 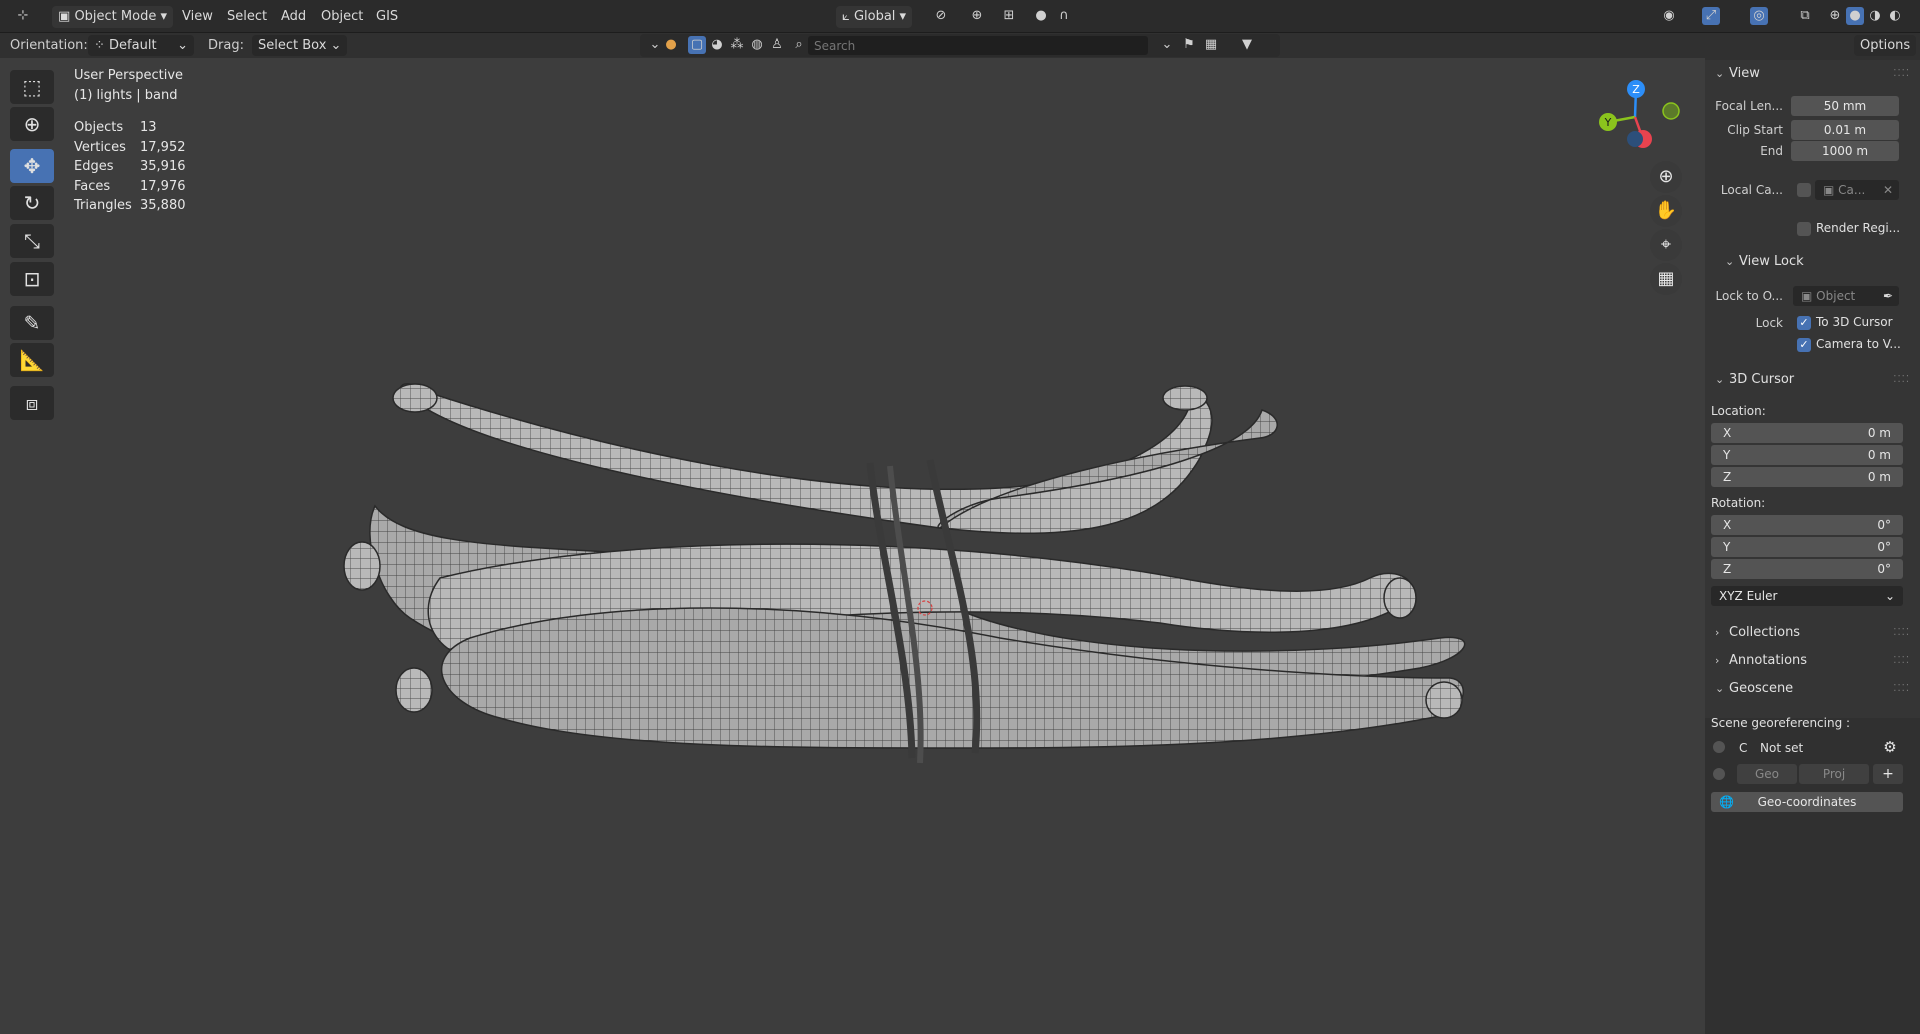 What do you see at coordinates (1875, 16) in the screenshot?
I see `material-shading-icon: ◑` at bounding box center [1875, 16].